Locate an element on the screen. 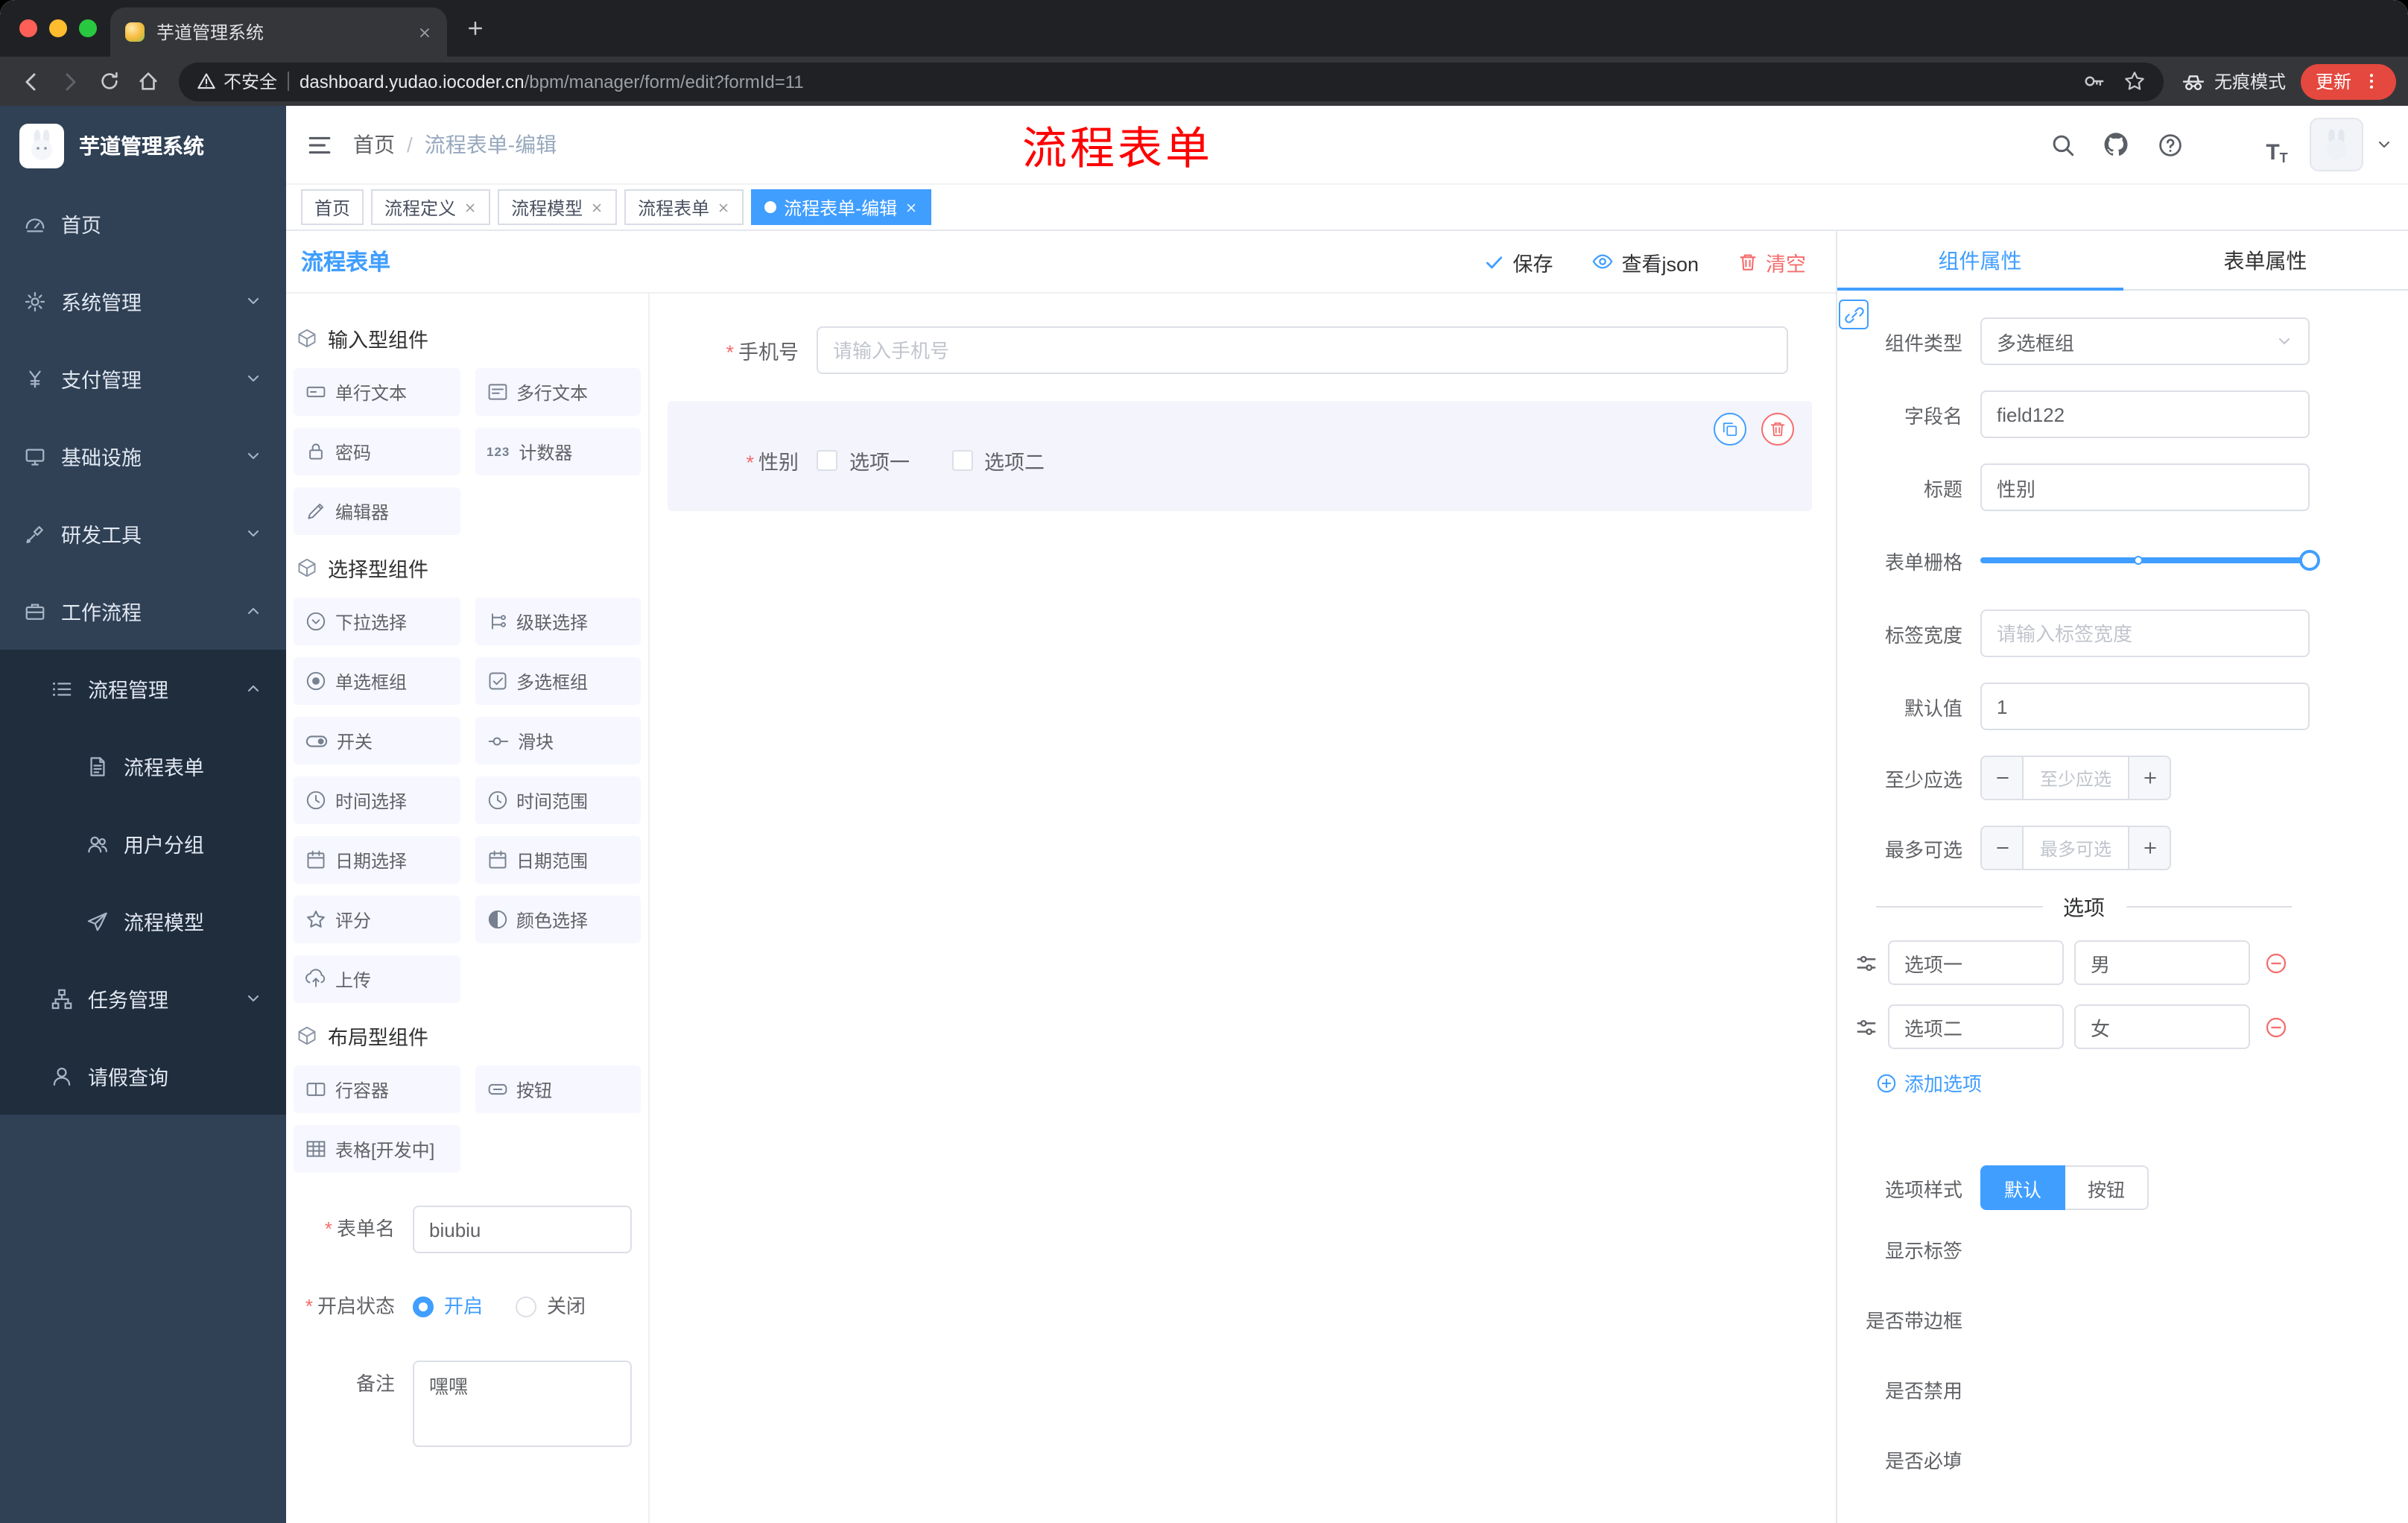 The width and height of the screenshot is (2408, 1523). label-width-input is located at coordinates (2145, 633).